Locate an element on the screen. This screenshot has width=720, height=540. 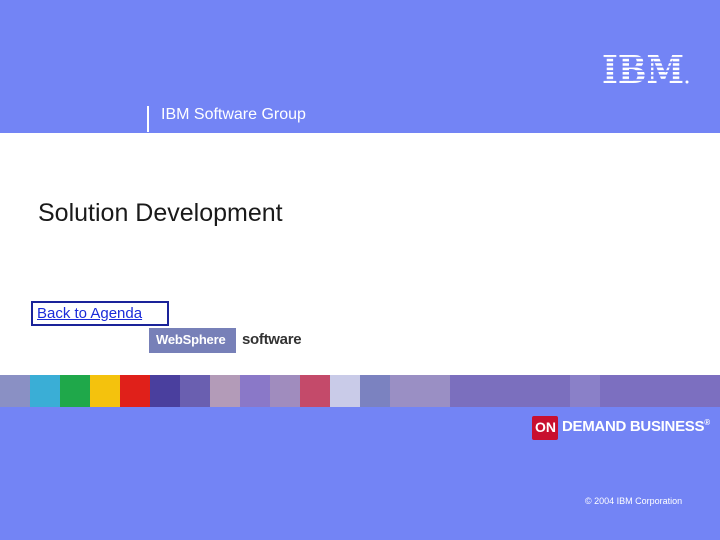
ondemand-wordmark: DEMAND BUSINESS is located at coordinates (633, 426).